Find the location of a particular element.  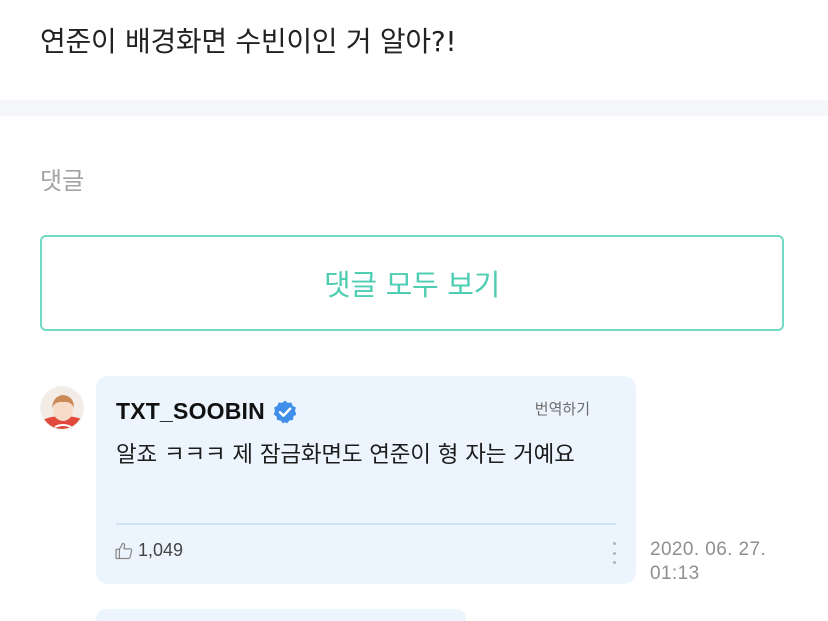

timestamp-time: 01:13 is located at coordinates (675, 573).